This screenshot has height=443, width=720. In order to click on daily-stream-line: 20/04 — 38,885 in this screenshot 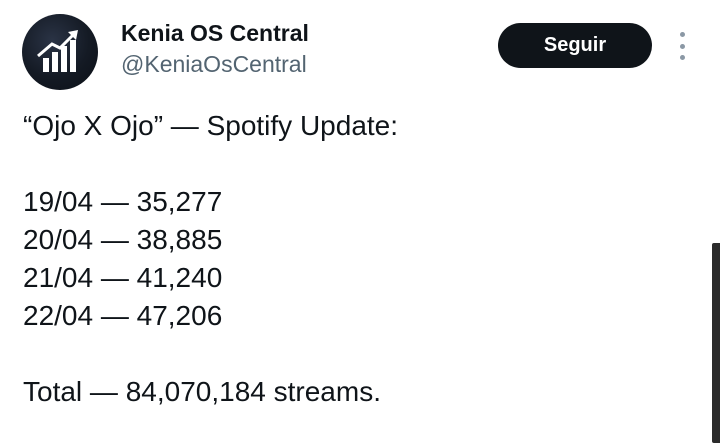, I will do `click(123, 239)`.